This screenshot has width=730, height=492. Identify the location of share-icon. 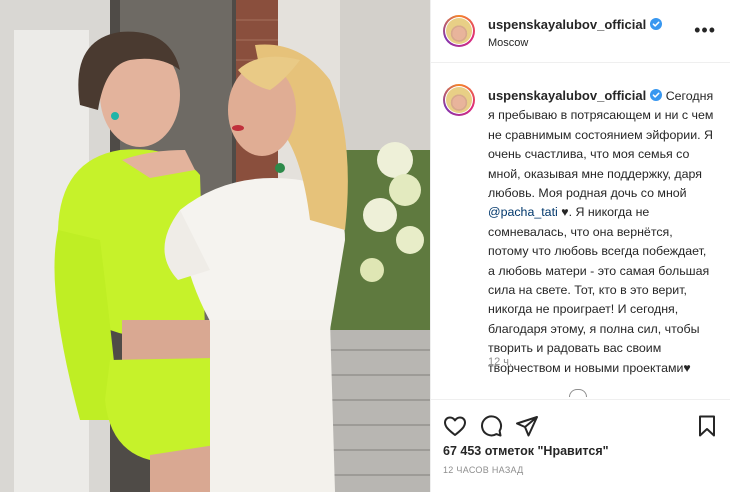
(527, 426).